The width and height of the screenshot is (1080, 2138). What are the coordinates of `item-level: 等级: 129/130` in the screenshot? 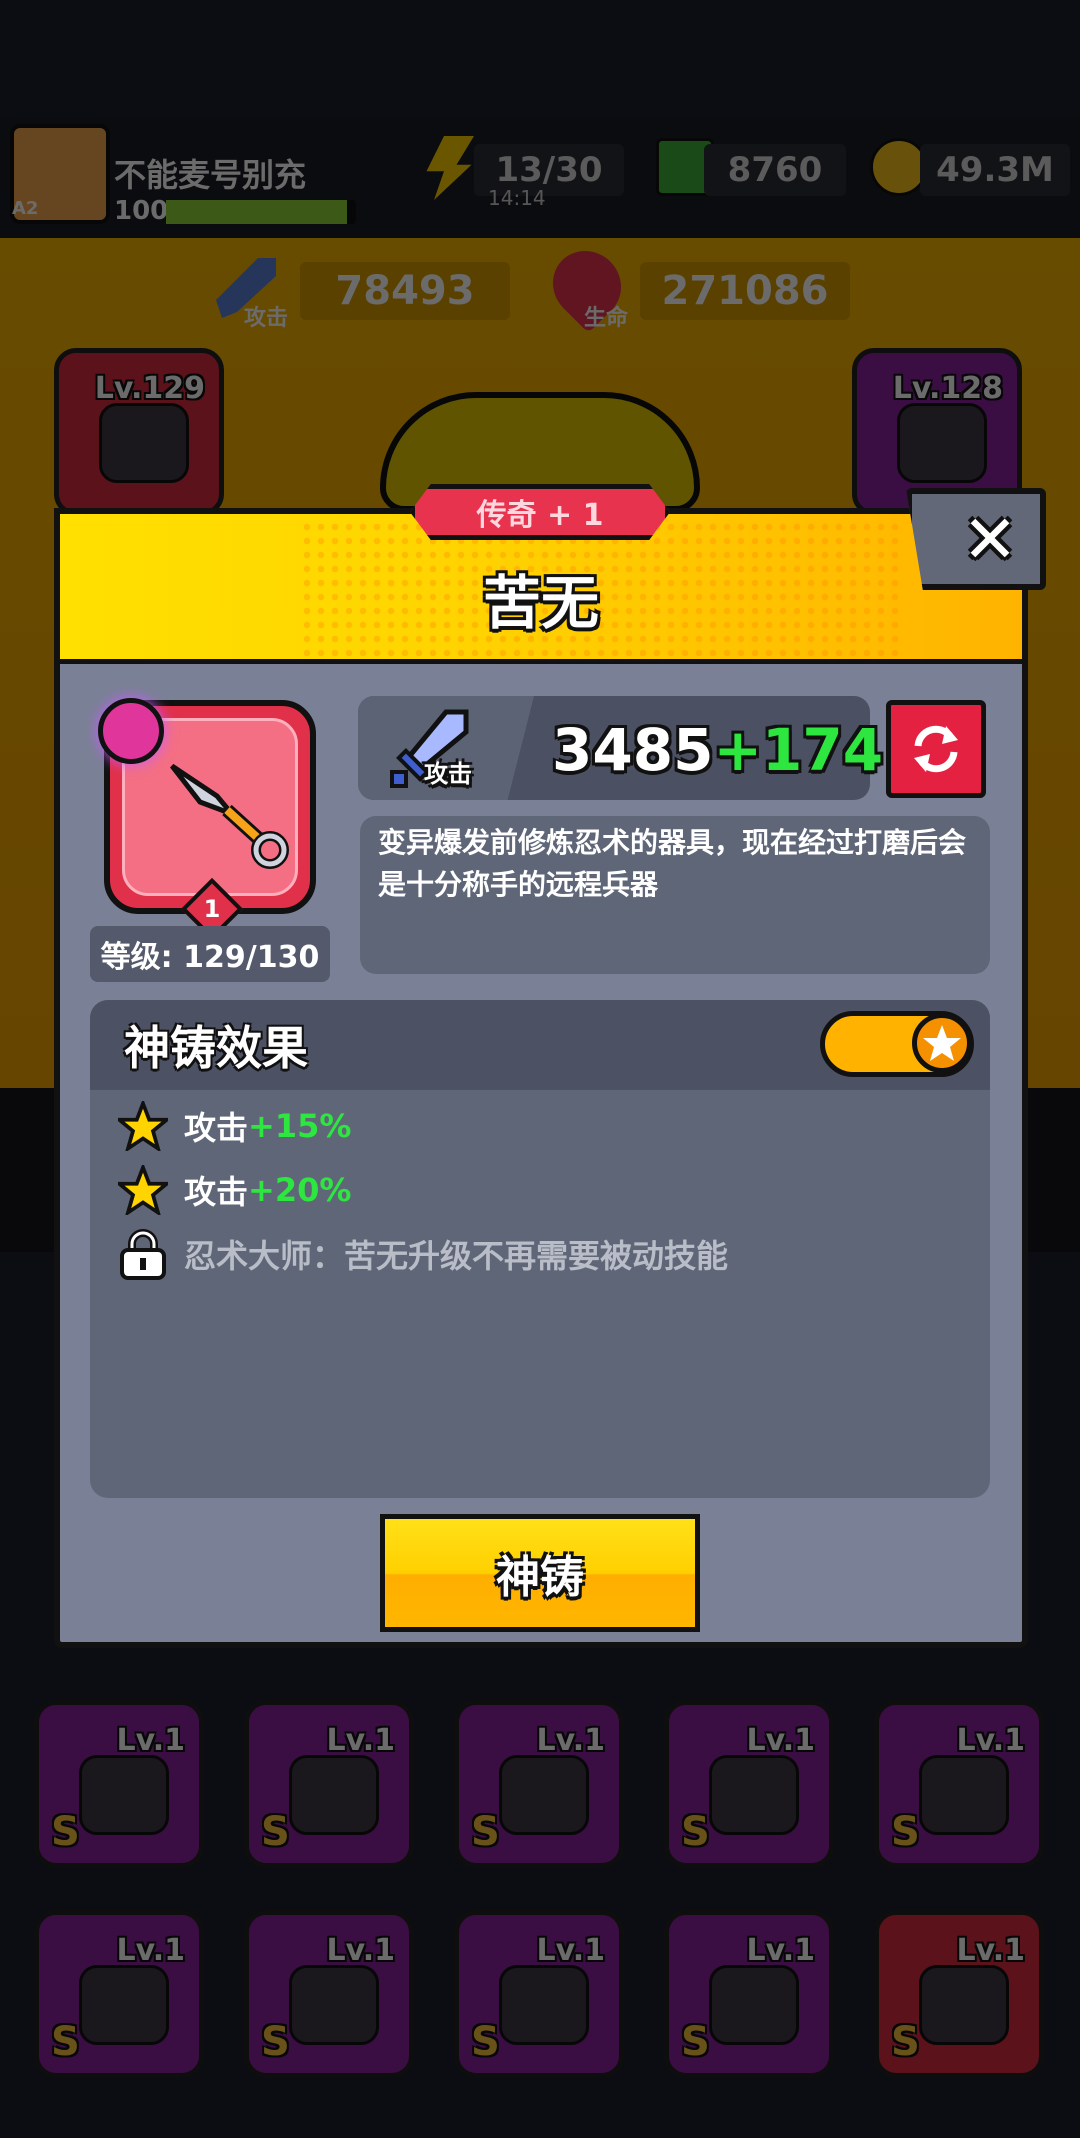 It's located at (210, 954).